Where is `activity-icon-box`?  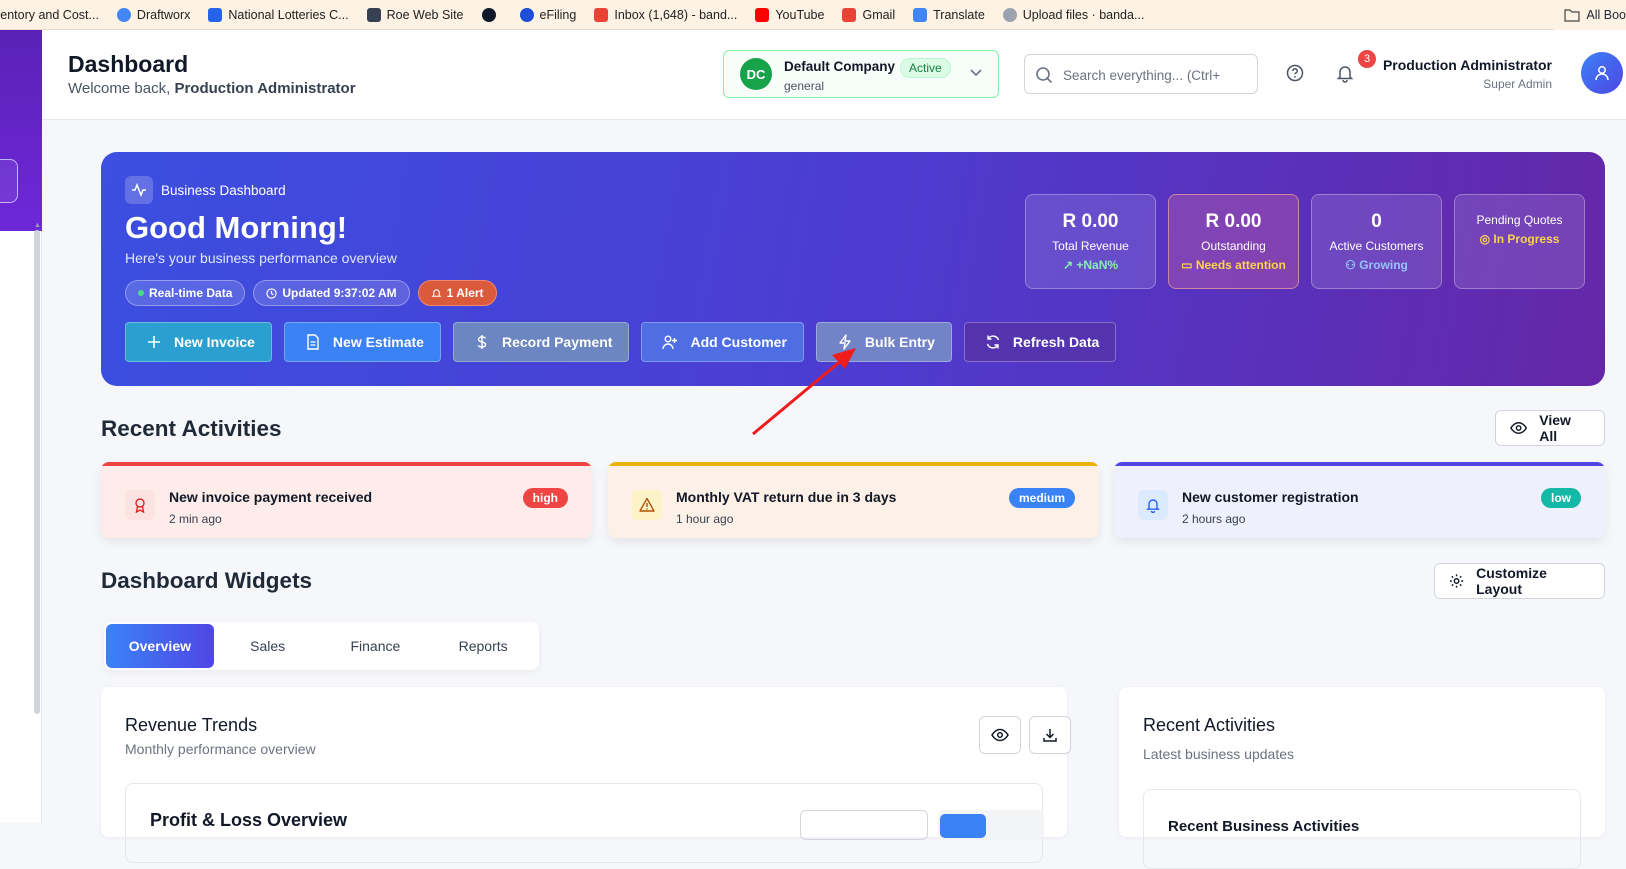
activity-icon-box is located at coordinates (1153, 505).